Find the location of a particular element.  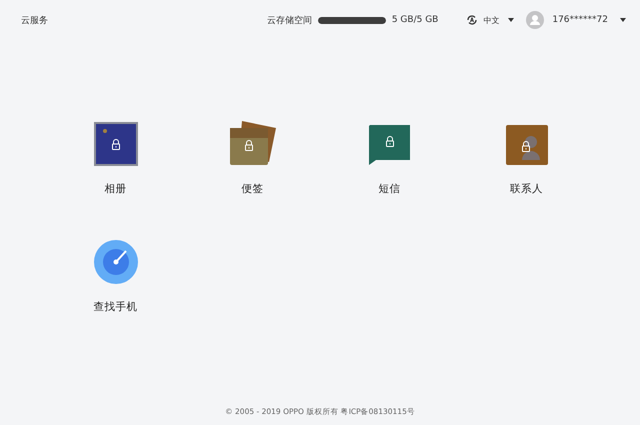

app-label: 相册 is located at coordinates (115, 189).